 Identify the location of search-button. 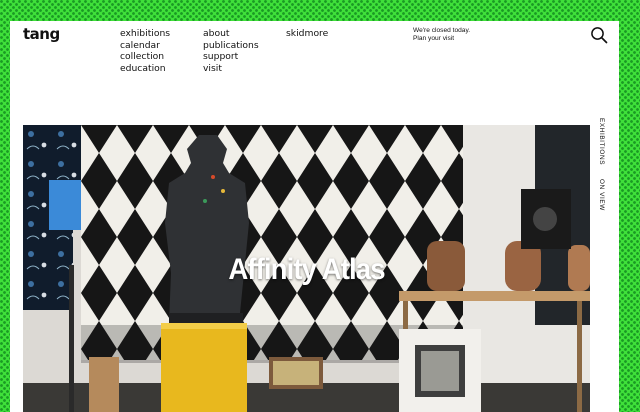
(599, 35).